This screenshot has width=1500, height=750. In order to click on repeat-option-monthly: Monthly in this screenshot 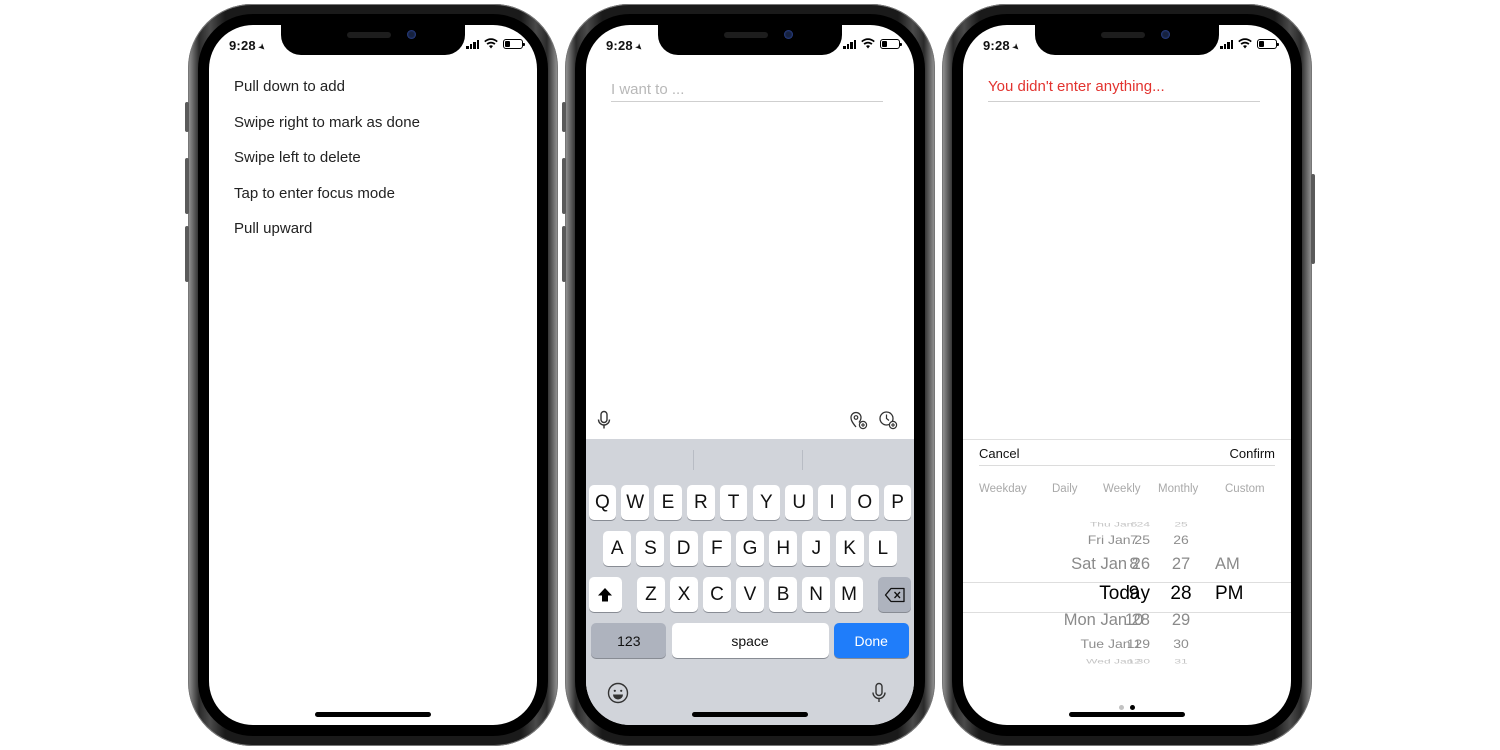, I will do `click(1178, 489)`.